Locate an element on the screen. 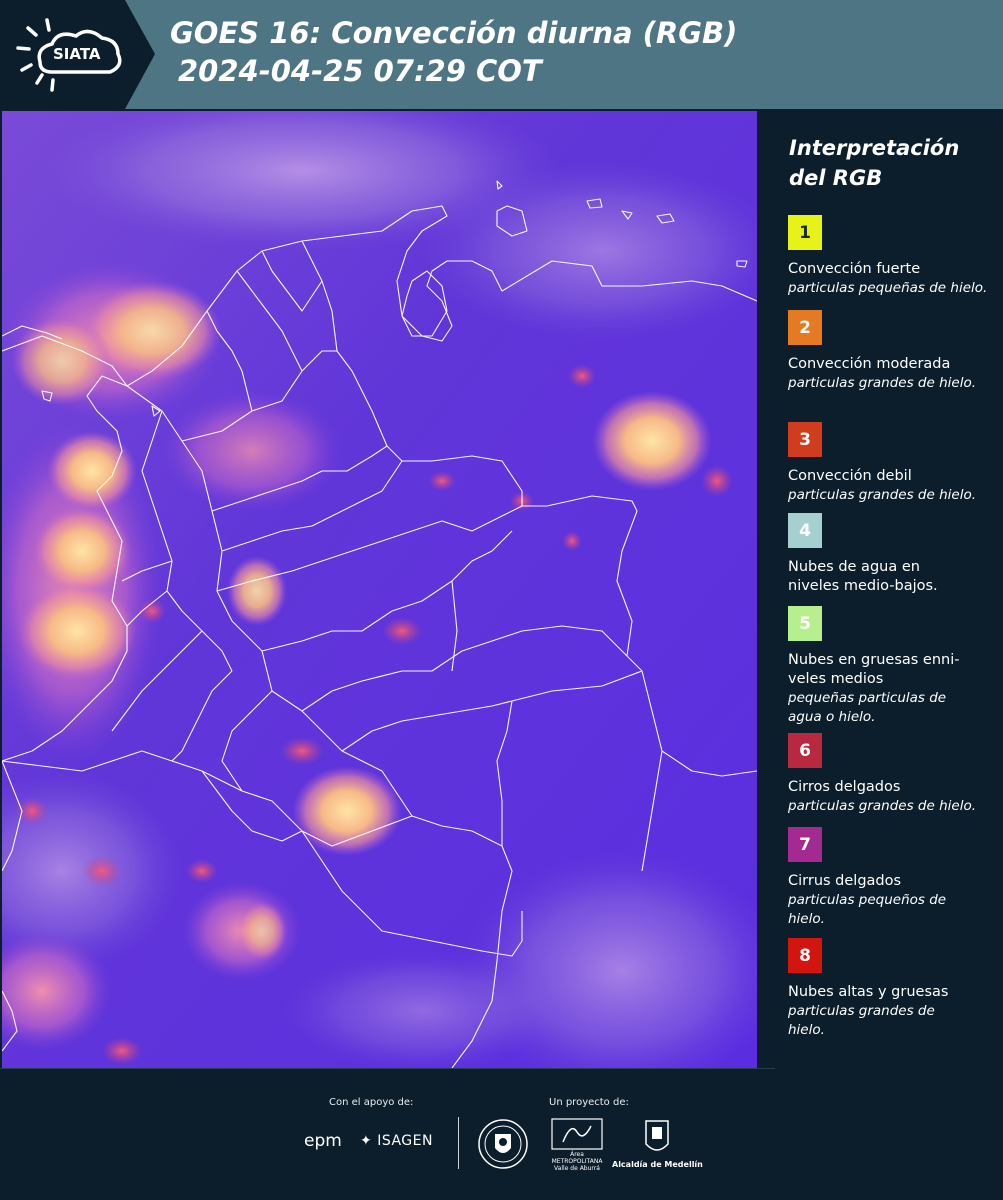  legend-swatch-6: 6 is located at coordinates (805, 750).